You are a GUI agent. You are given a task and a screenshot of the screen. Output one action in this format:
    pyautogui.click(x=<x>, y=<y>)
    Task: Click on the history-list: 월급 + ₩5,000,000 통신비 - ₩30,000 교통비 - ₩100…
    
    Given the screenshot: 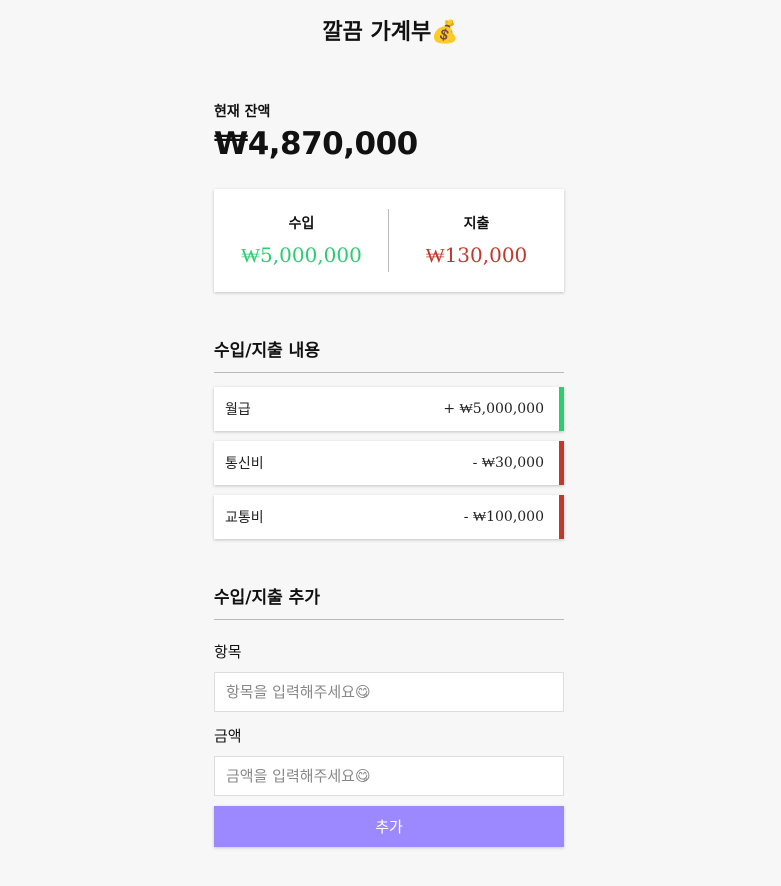 What is the action you would take?
    pyautogui.click(x=389, y=468)
    